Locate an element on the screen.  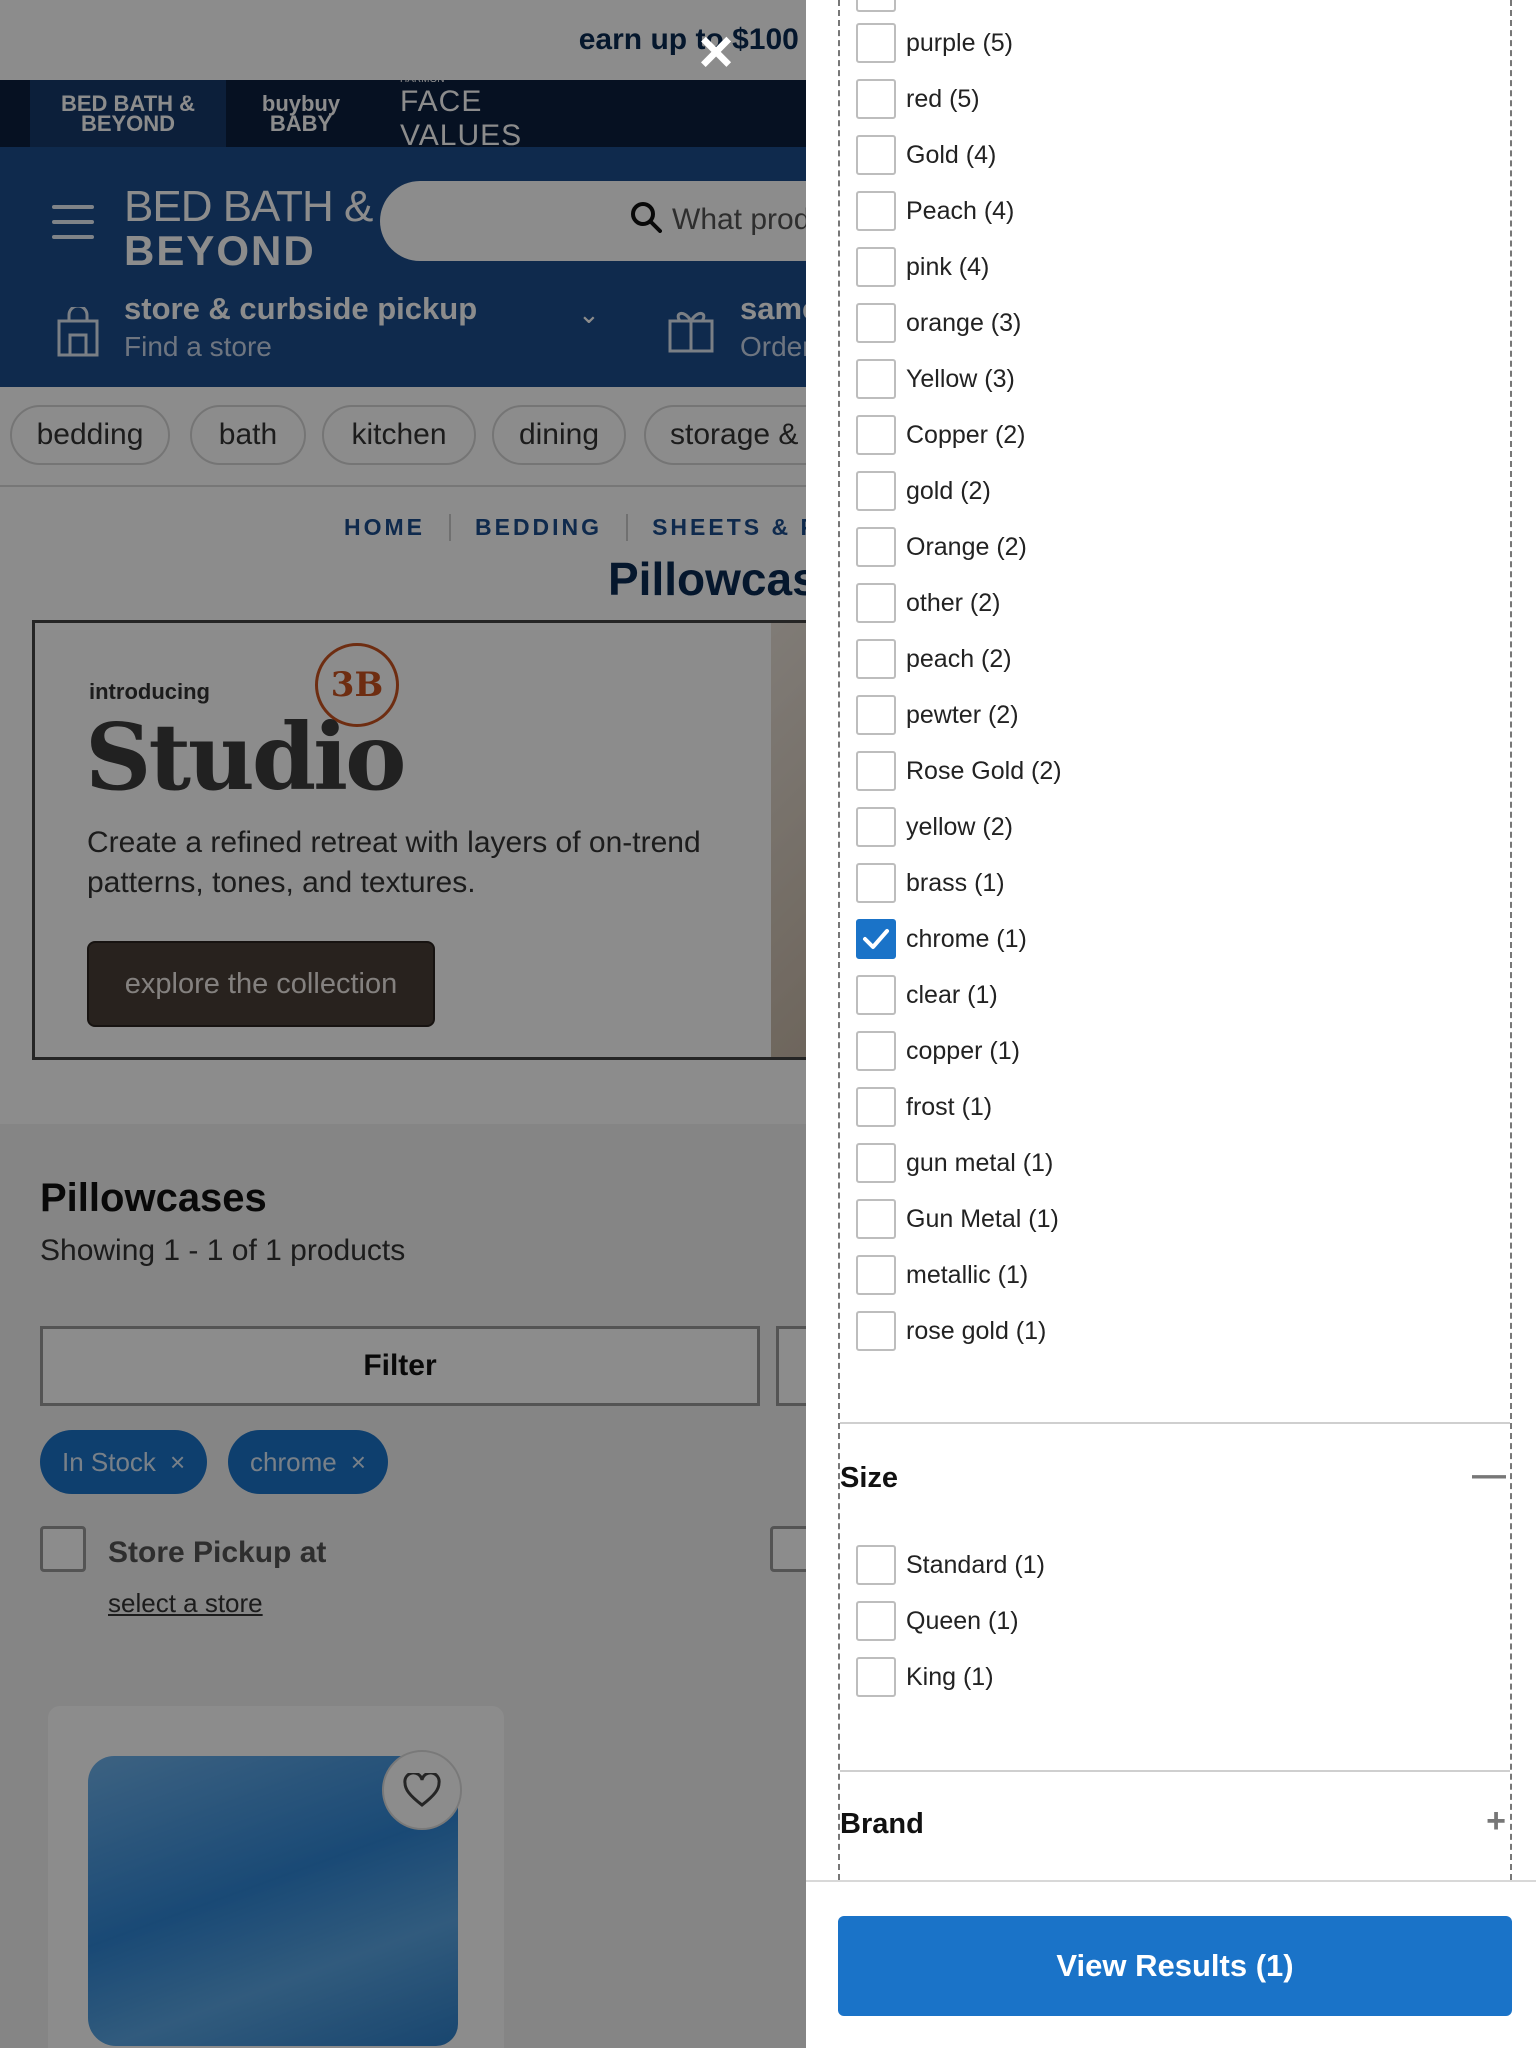
filter-option-label: yellow (2) is located at coordinates (959, 826).